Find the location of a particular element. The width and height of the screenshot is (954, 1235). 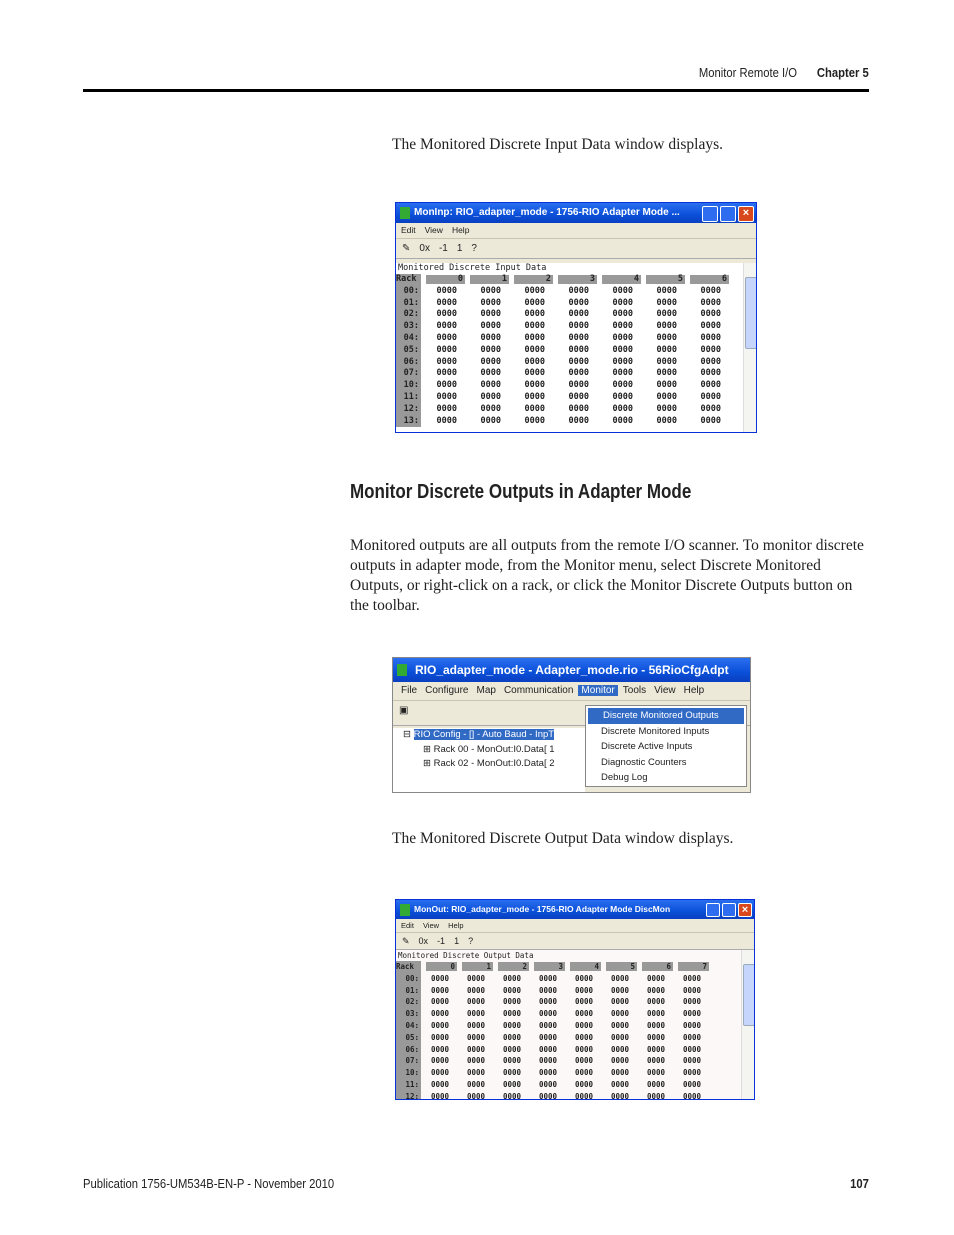

toolbar: ✎ 0x -1 1? is located at coordinates (576, 249).